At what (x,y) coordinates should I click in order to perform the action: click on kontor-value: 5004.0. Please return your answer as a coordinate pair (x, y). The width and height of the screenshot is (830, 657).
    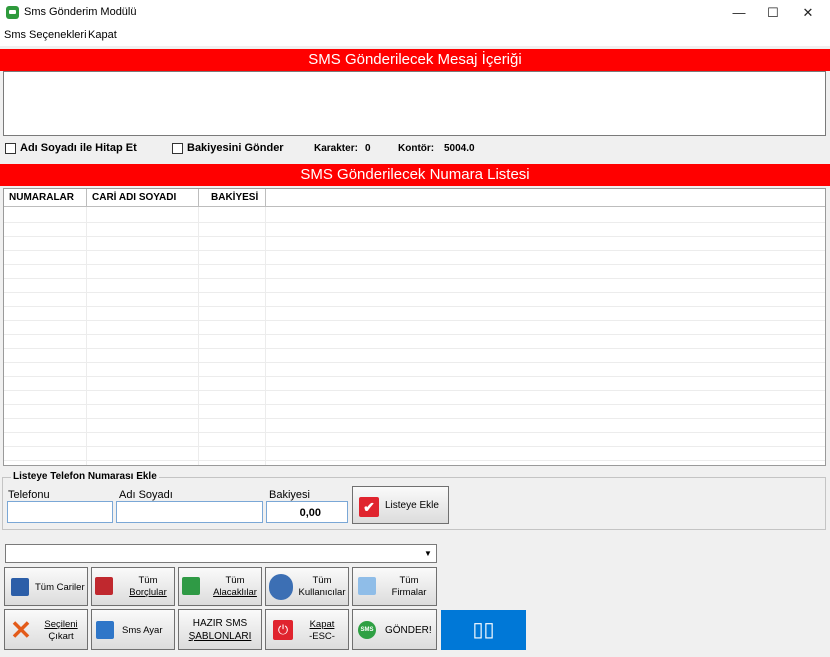
    Looking at the image, I should click on (459, 148).